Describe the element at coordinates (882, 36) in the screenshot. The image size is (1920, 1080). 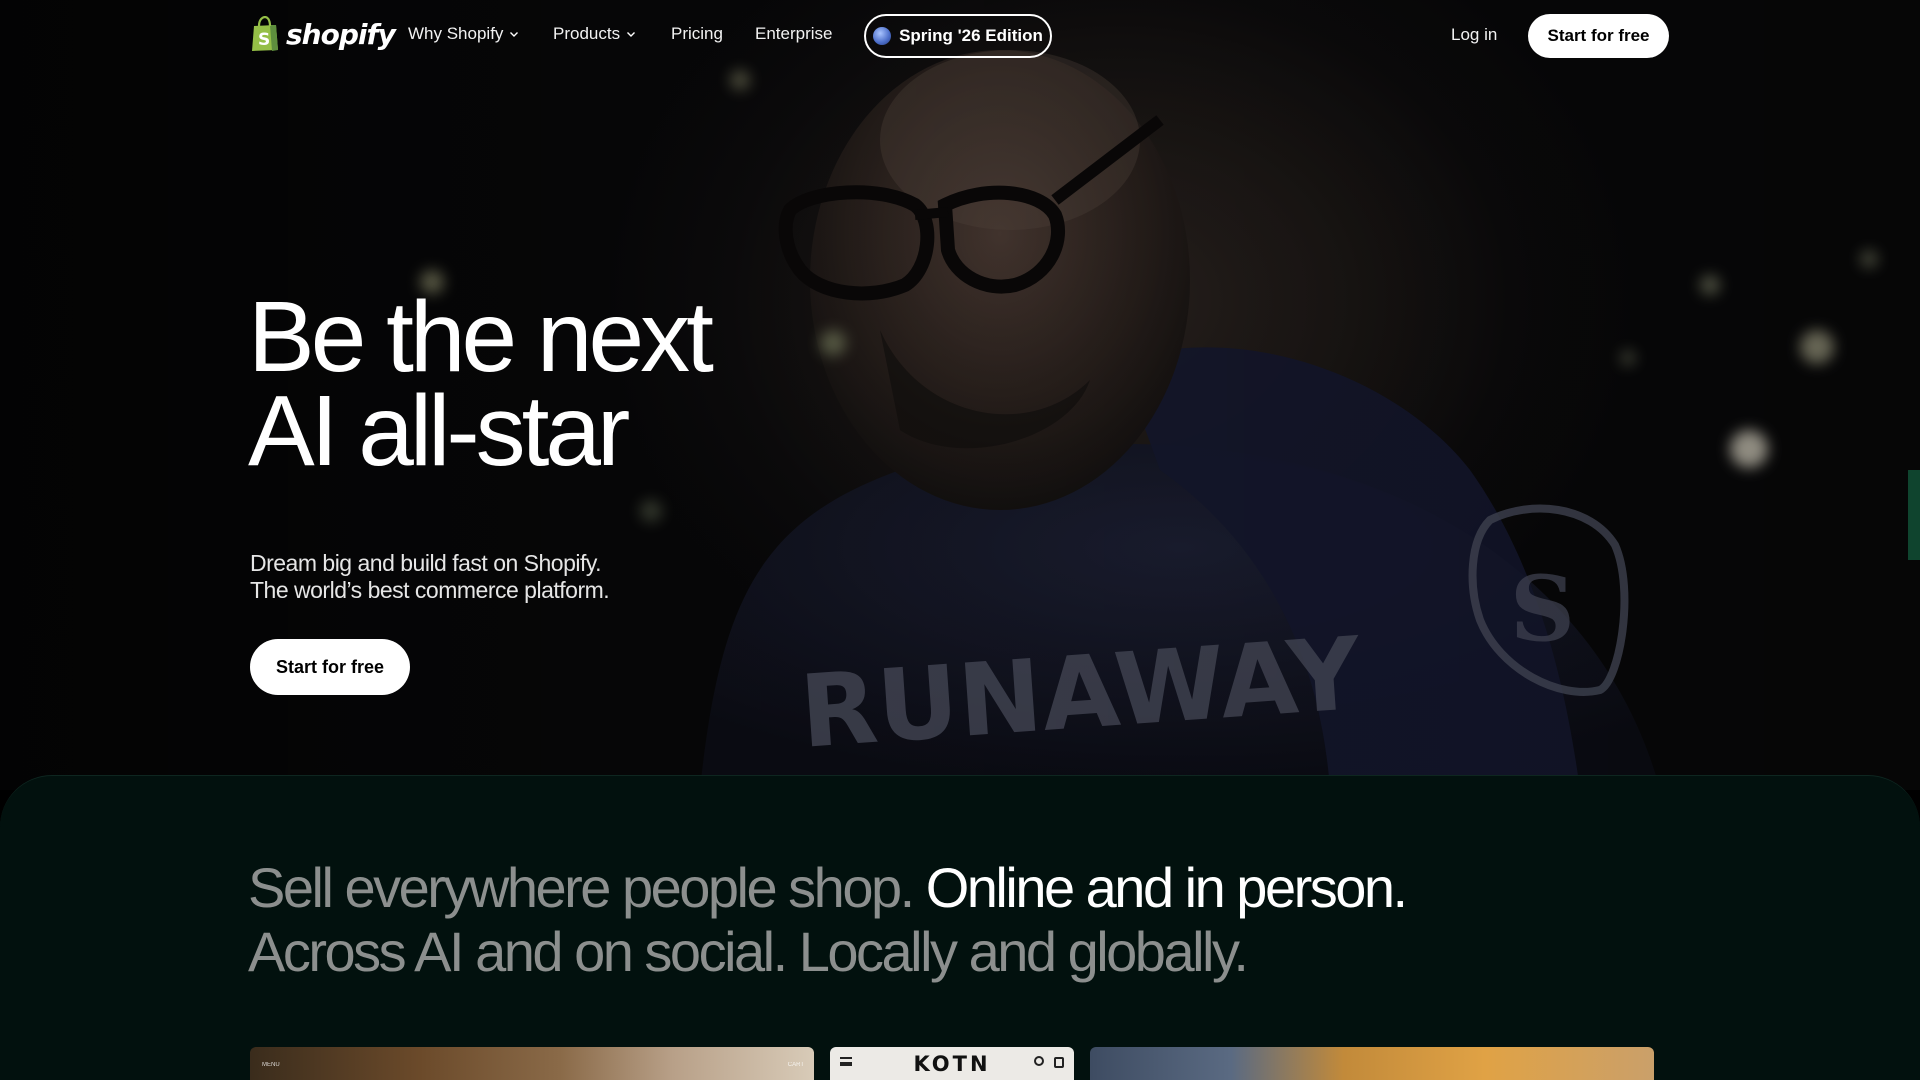
I see `edition-globe-icon` at that location.